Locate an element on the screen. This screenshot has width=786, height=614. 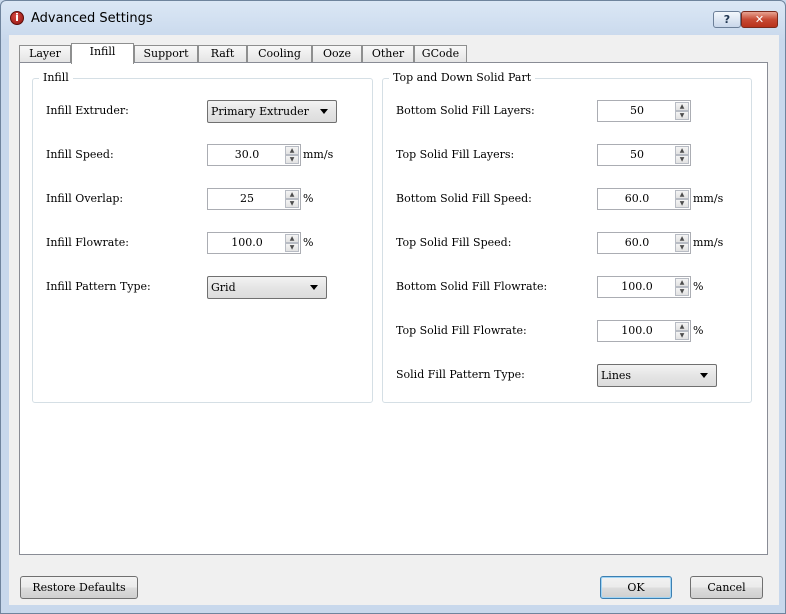
bottom-solid-flowrate-value: 100.0 is located at coordinates (637, 286).